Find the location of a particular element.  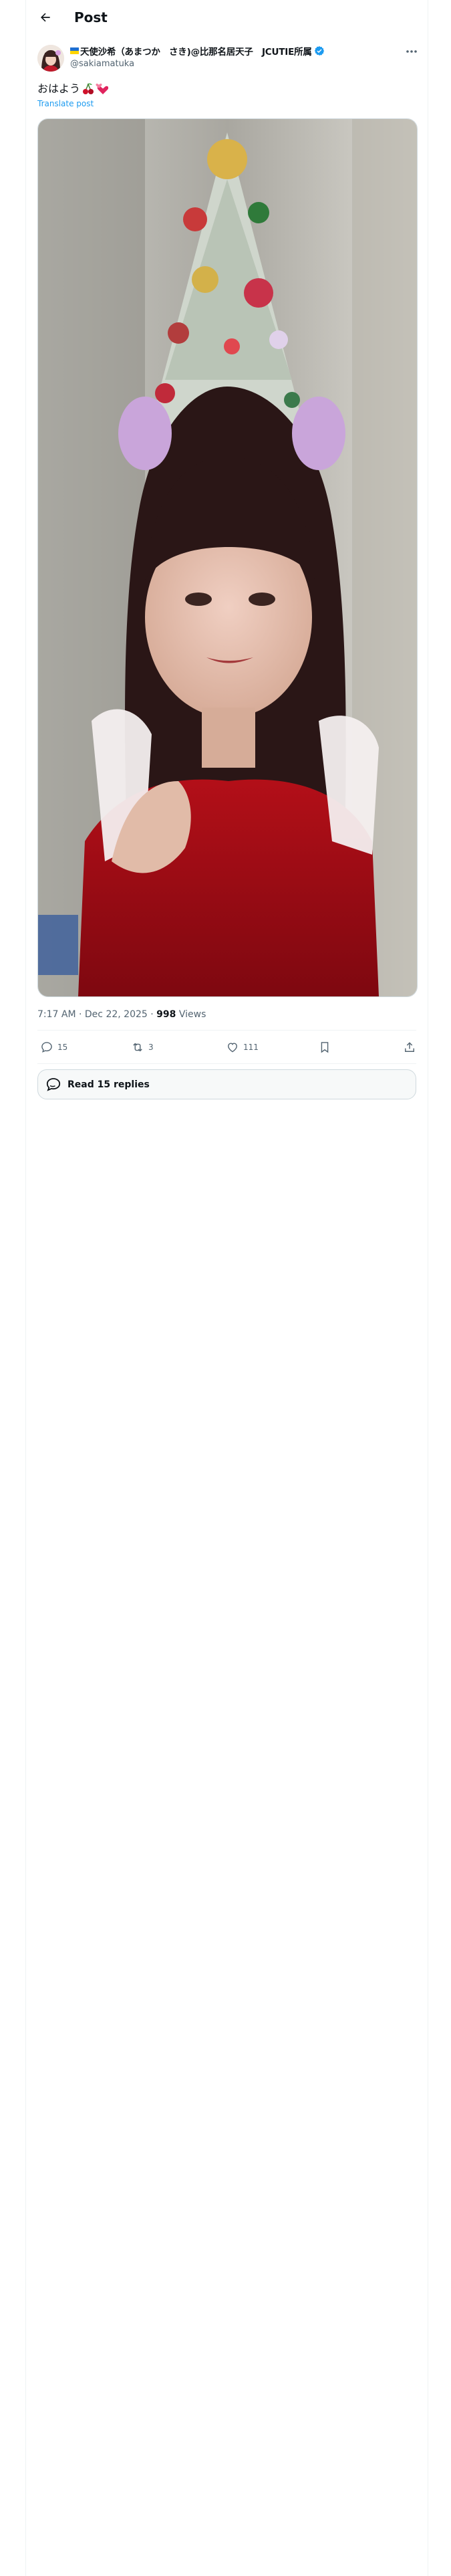

cherries-emoji-icon is located at coordinates (88, 89).